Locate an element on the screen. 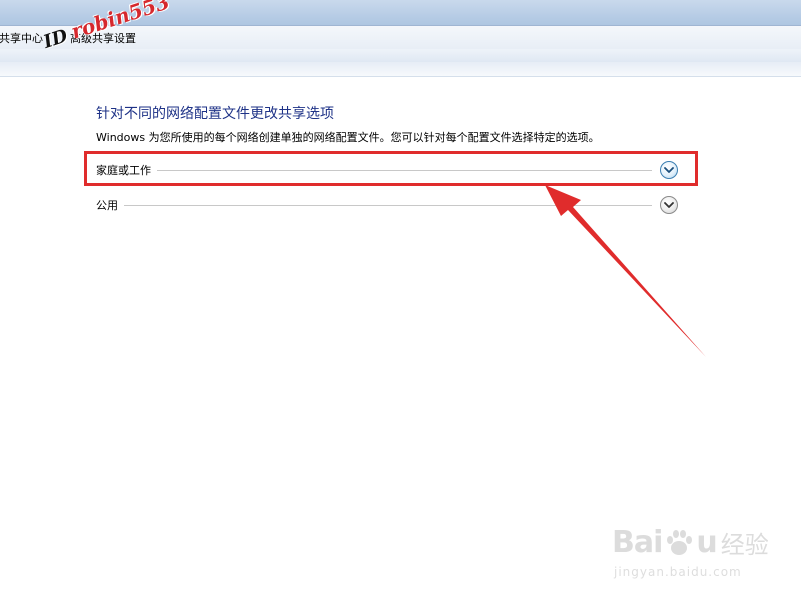 The width and height of the screenshot is (801, 601). address-bar: 共享中心 高级共享设置 is located at coordinates (400, 37).